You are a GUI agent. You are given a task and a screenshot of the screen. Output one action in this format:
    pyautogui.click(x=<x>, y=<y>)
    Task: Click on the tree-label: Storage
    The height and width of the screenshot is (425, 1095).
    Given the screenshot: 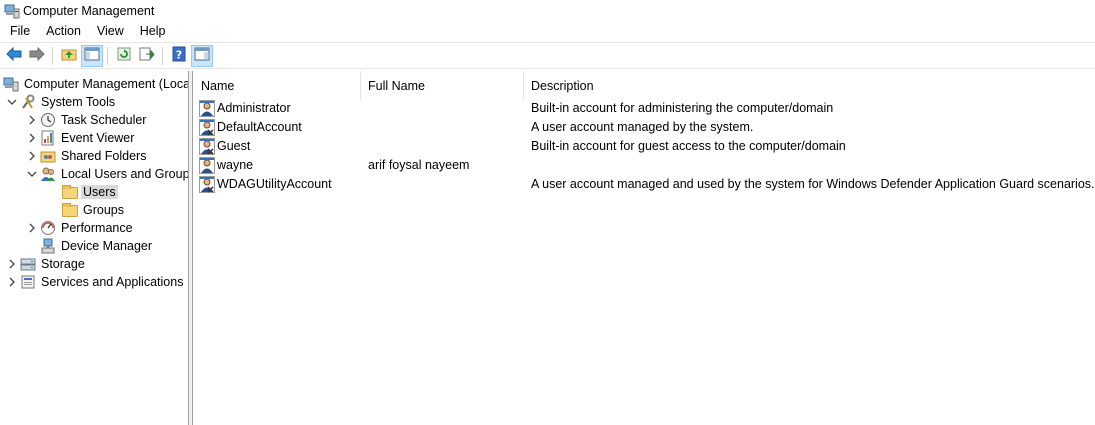 What is the action you would take?
    pyautogui.click(x=63, y=264)
    